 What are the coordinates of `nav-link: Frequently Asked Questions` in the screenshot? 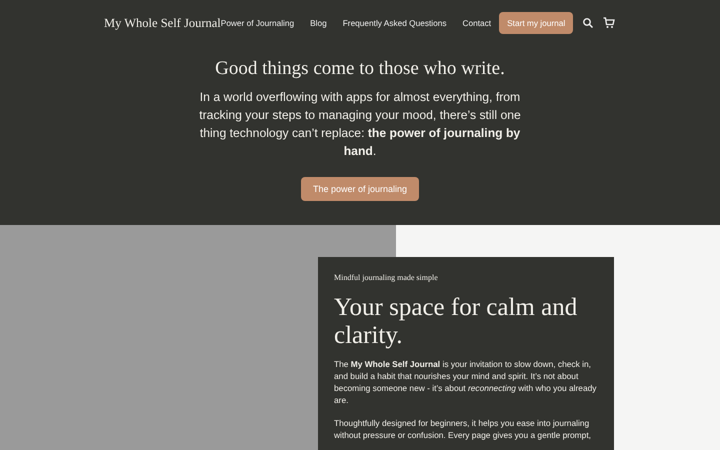 It's located at (394, 23).